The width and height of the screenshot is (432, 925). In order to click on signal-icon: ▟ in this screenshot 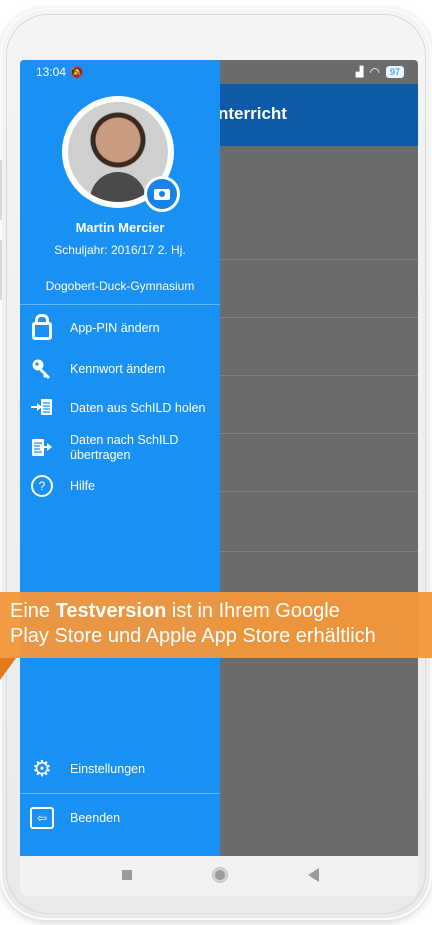, I will do `click(359, 72)`.